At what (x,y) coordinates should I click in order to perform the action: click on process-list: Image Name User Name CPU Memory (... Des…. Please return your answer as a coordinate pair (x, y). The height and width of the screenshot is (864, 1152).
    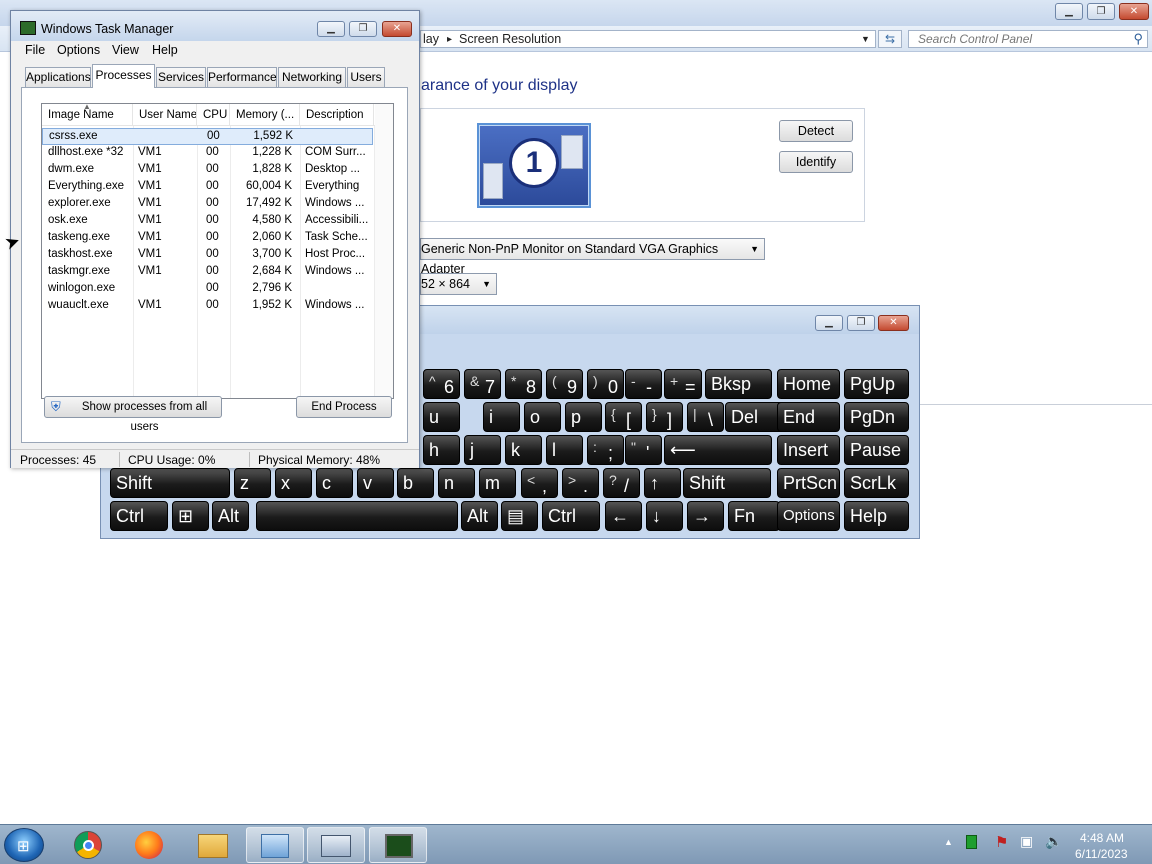
    Looking at the image, I should click on (217, 251).